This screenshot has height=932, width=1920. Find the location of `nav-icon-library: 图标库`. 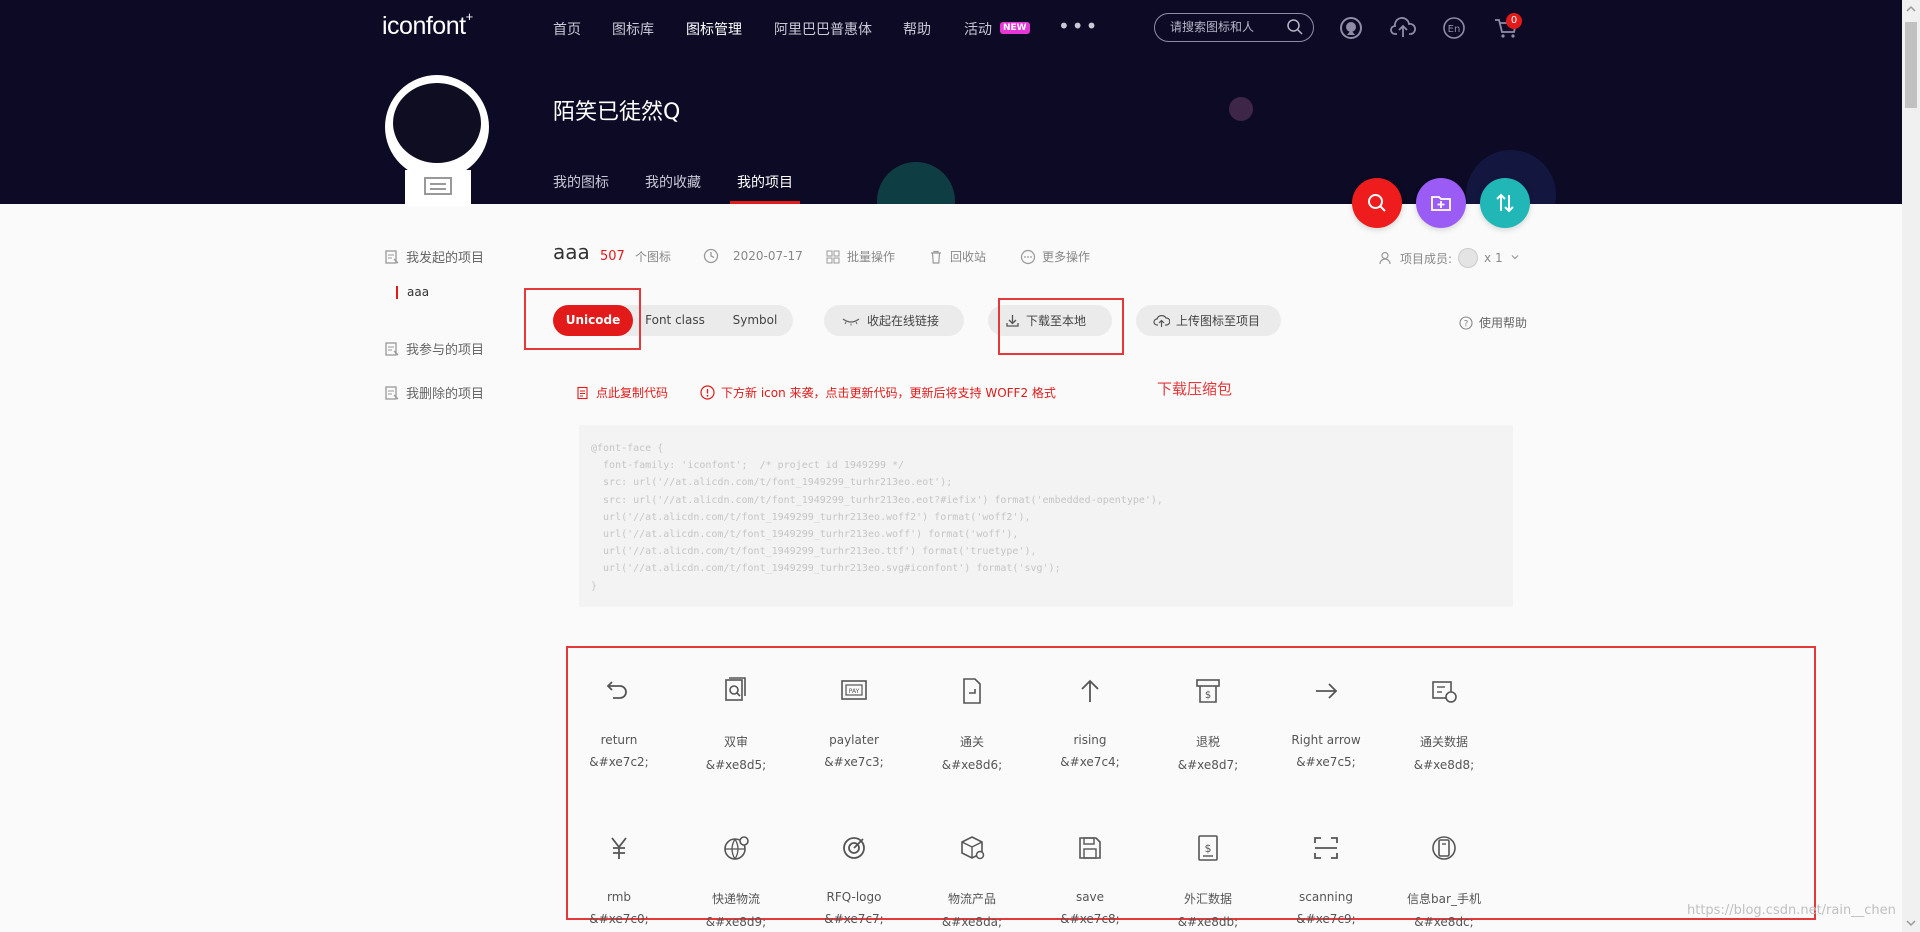

nav-icon-library: 图标库 is located at coordinates (633, 29).